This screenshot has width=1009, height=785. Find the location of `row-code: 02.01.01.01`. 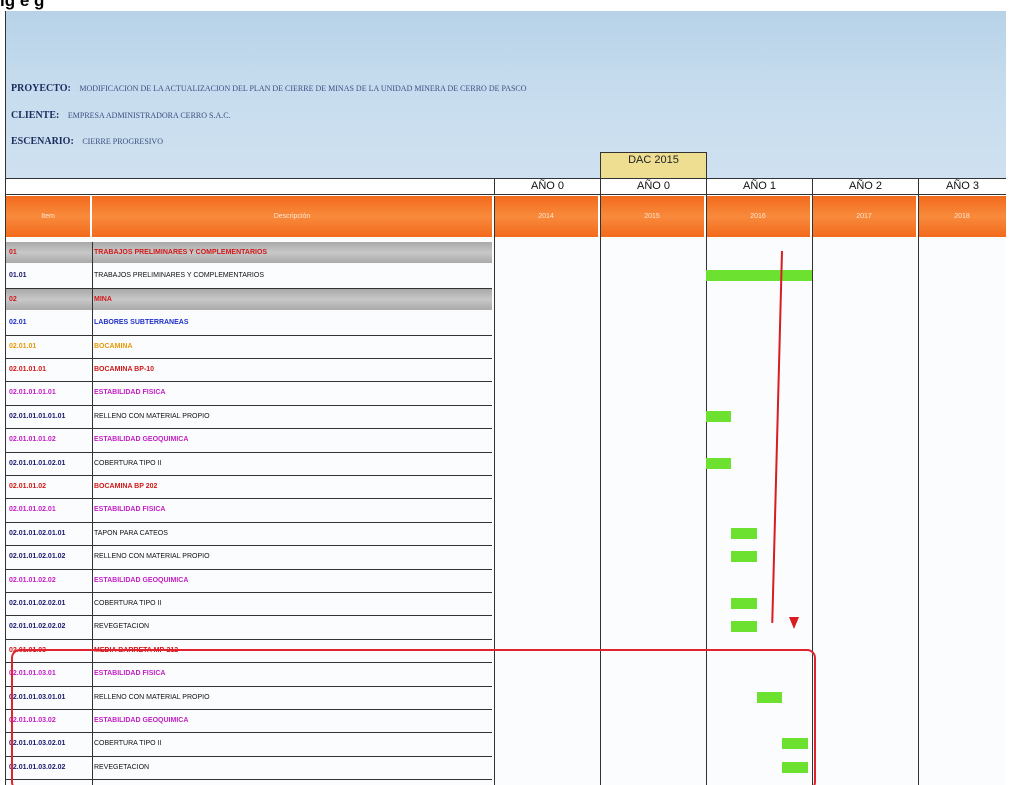

row-code: 02.01.01.01 is located at coordinates (27, 369).